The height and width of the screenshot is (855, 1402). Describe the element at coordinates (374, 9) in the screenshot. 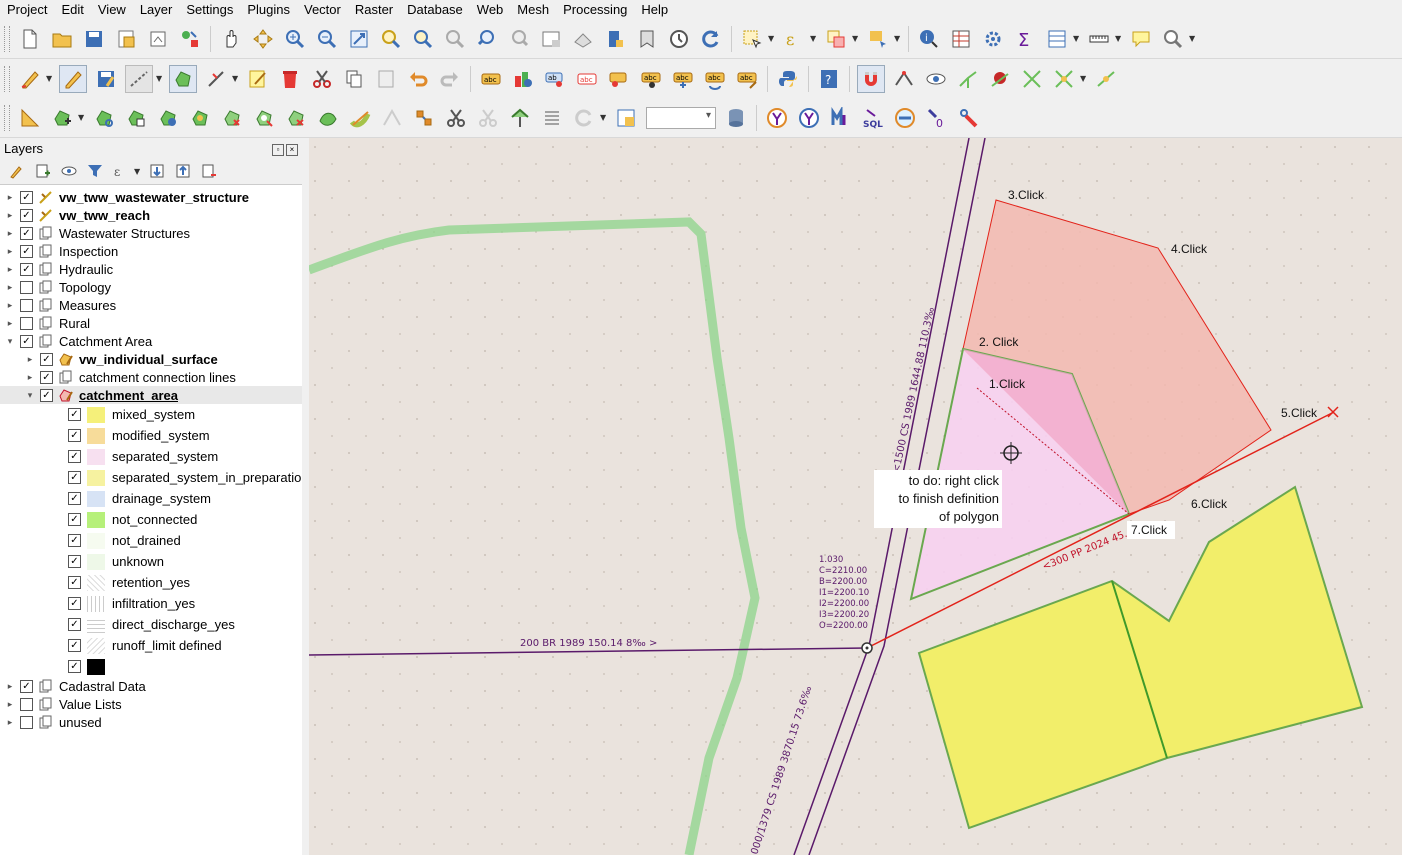

I see `menu-raster: Raster` at that location.